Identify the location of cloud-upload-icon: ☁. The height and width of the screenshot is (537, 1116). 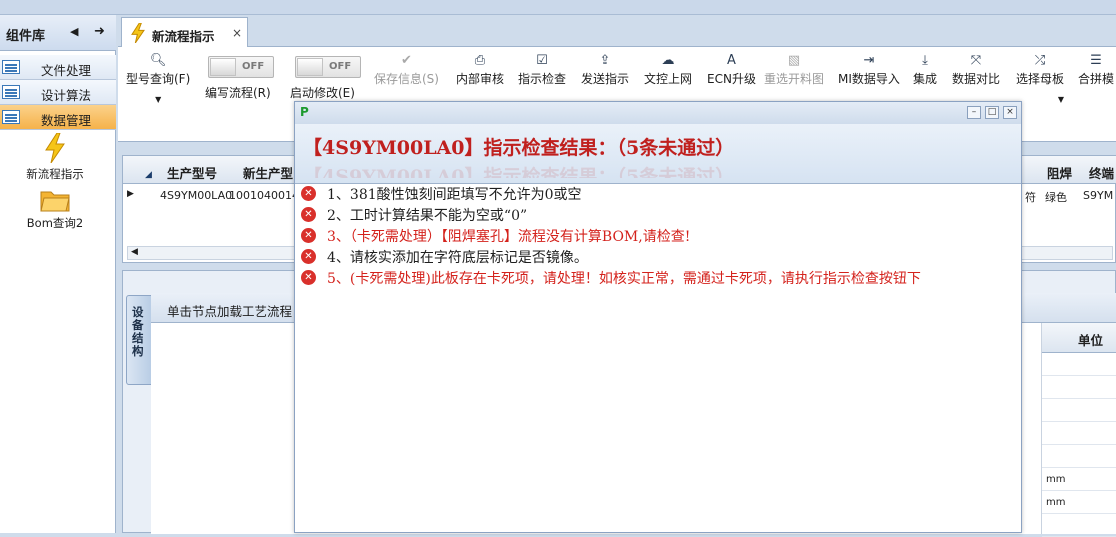
(668, 60).